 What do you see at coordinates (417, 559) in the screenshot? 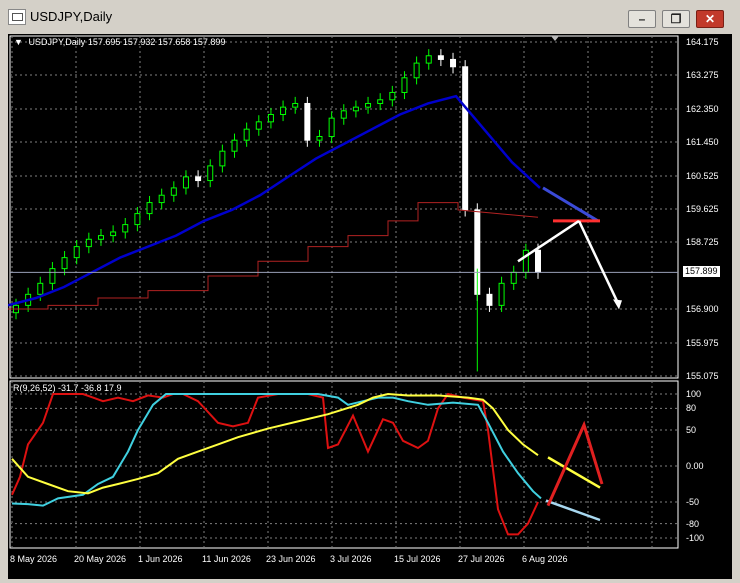
I see `time-tick-label: 15 Jul 2026` at bounding box center [417, 559].